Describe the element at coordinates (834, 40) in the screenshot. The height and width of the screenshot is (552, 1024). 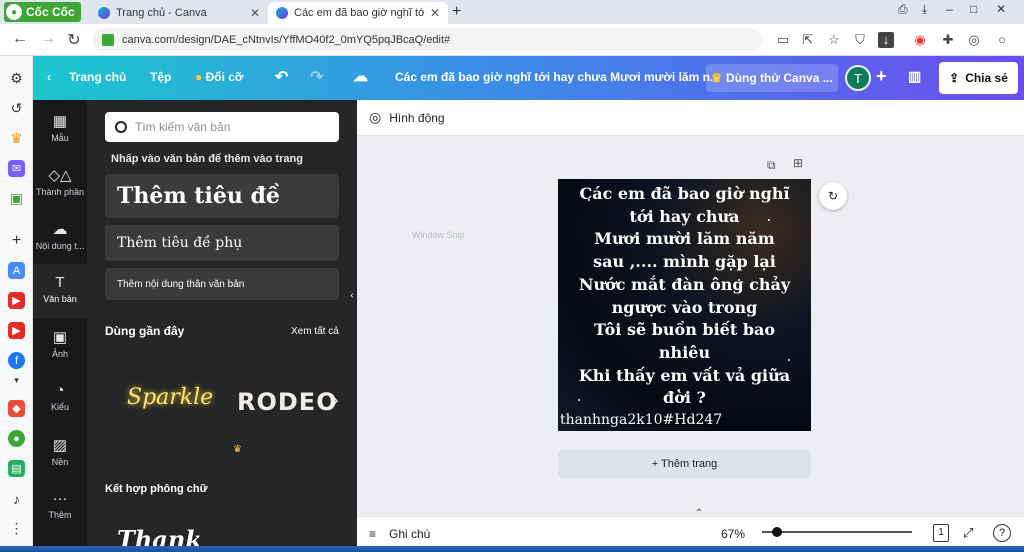
I see `bookmark-star-icon: ☆` at that location.